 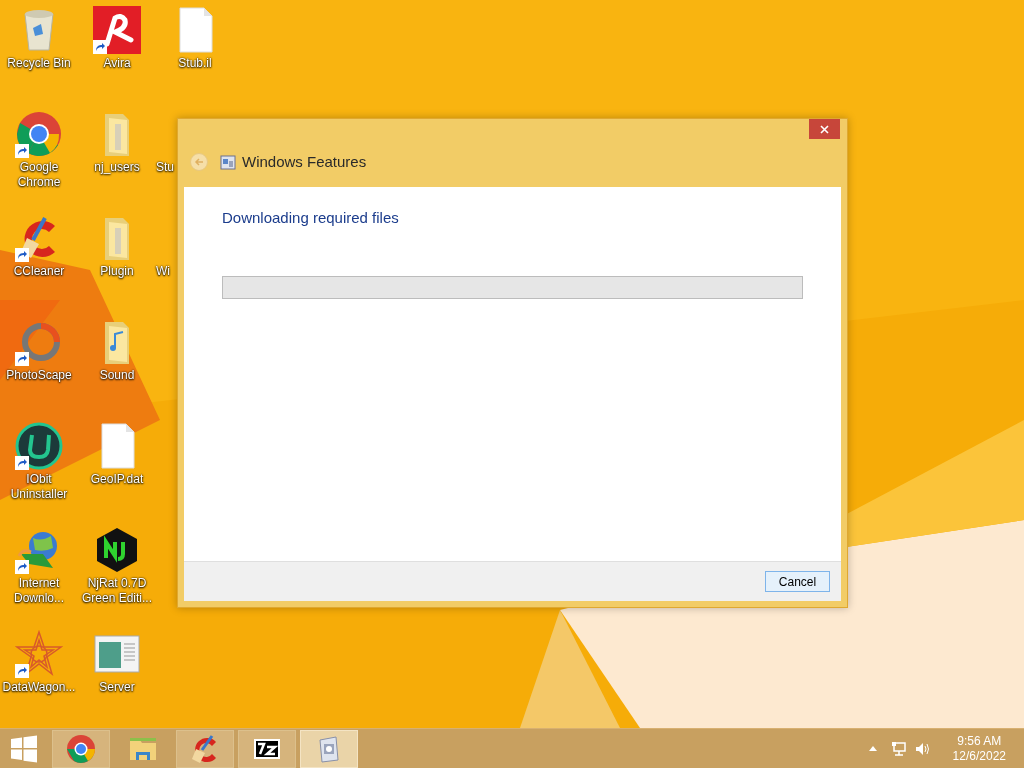 I want to click on desktop-icon-label: Stub.il, so click(x=195, y=63).